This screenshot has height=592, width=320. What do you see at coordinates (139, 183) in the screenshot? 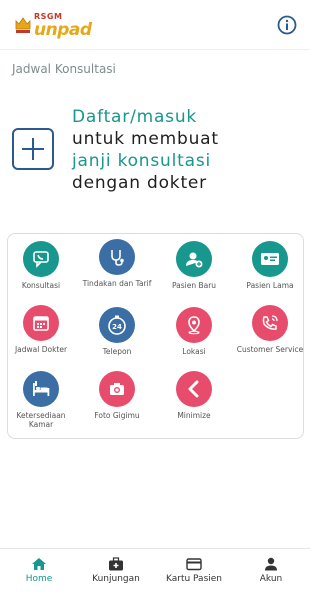
I see `cta-line-4: dengan dokter` at bounding box center [139, 183].